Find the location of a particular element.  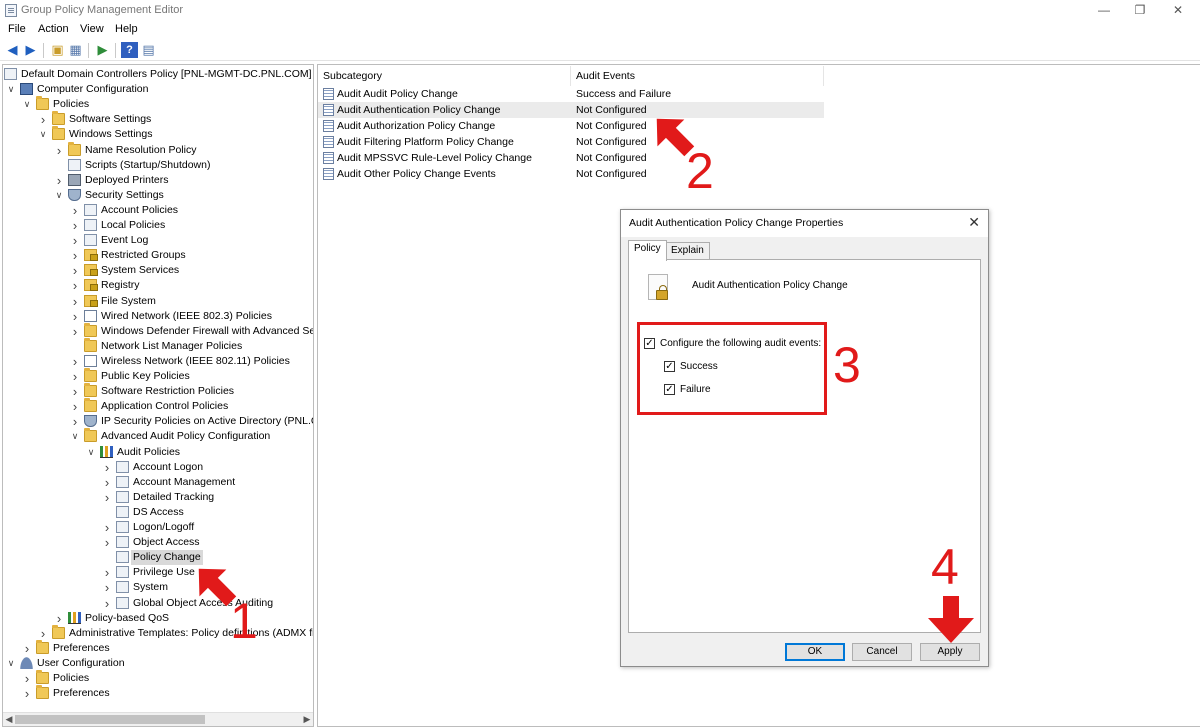

tree-item: › File System is located at coordinates (158, 301).